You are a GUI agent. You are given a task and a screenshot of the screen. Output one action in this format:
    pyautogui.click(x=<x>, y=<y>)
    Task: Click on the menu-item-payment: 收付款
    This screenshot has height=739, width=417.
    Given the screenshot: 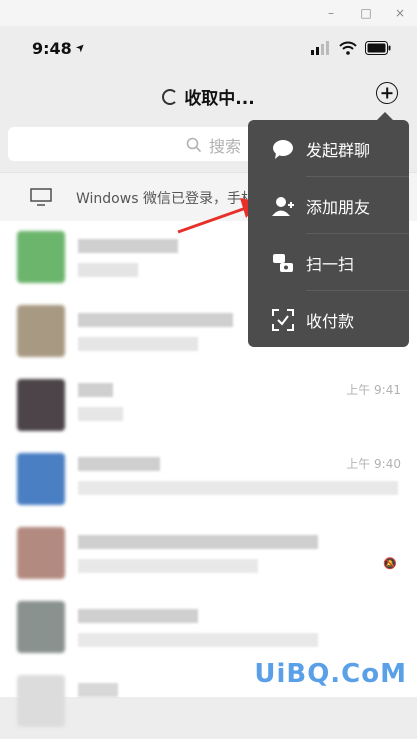 What is the action you would take?
    pyautogui.click(x=328, y=319)
    